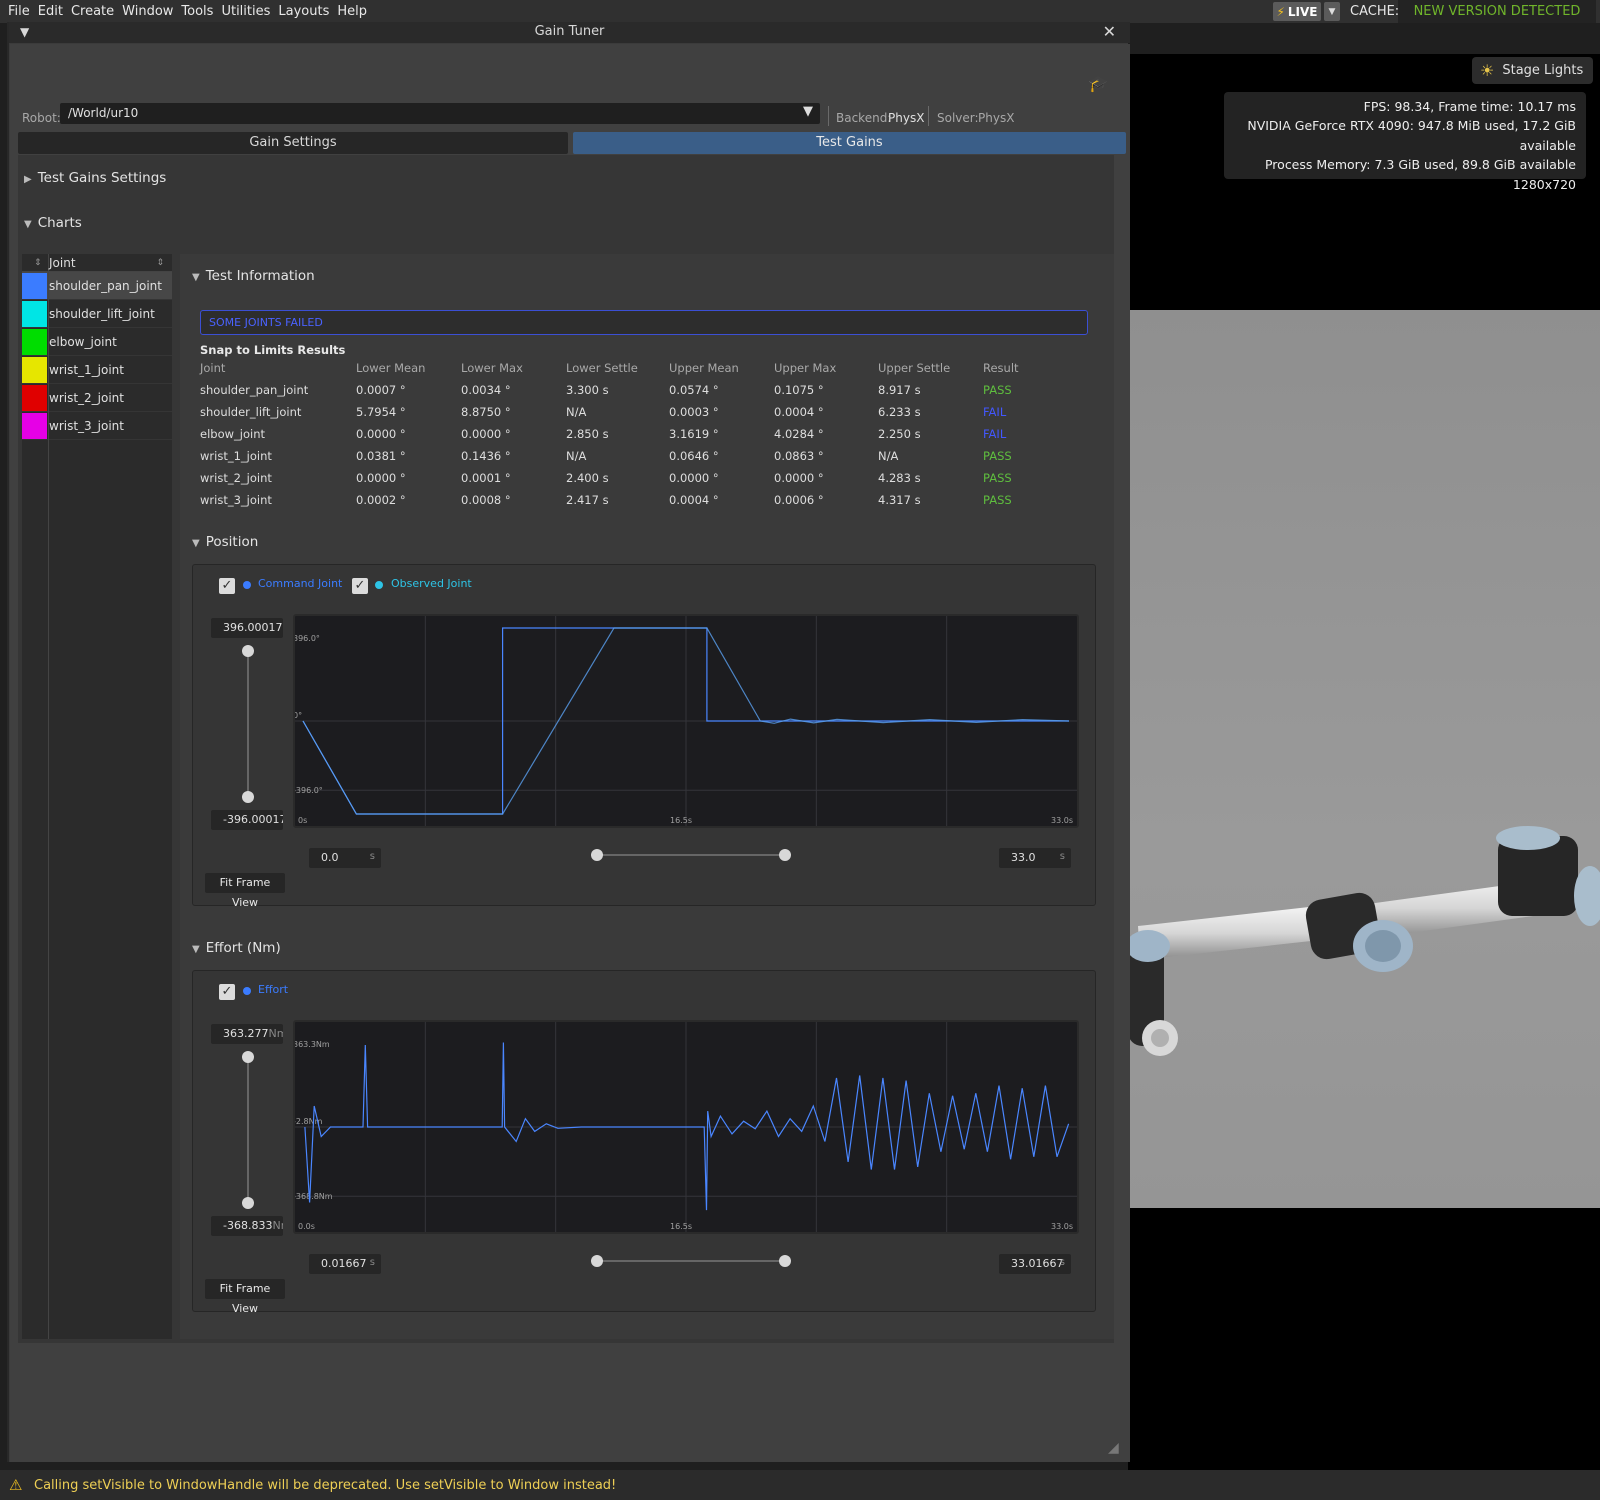  Describe the element at coordinates (899, 500) in the screenshot. I see `table-cell: 4.317 s` at that location.